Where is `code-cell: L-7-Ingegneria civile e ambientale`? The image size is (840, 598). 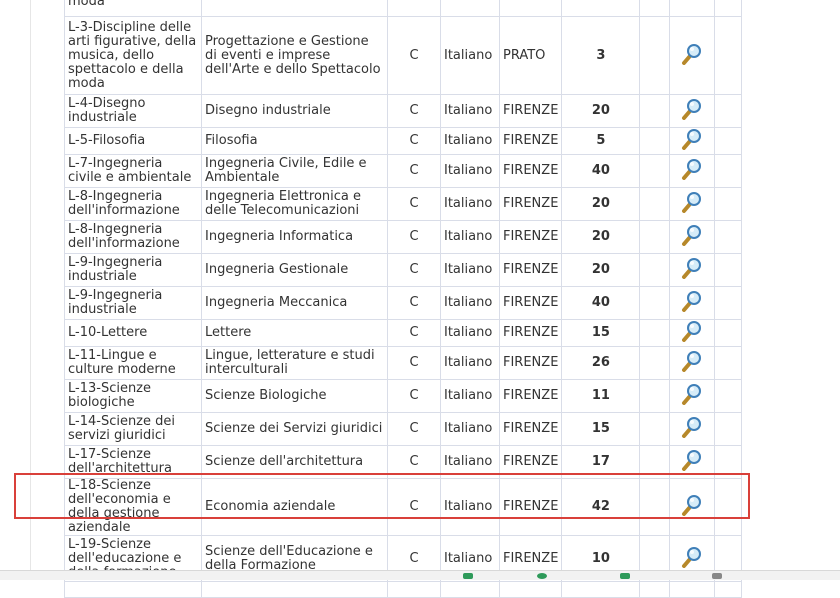 code-cell: L-7-Ingegneria civile e ambientale is located at coordinates (133, 171).